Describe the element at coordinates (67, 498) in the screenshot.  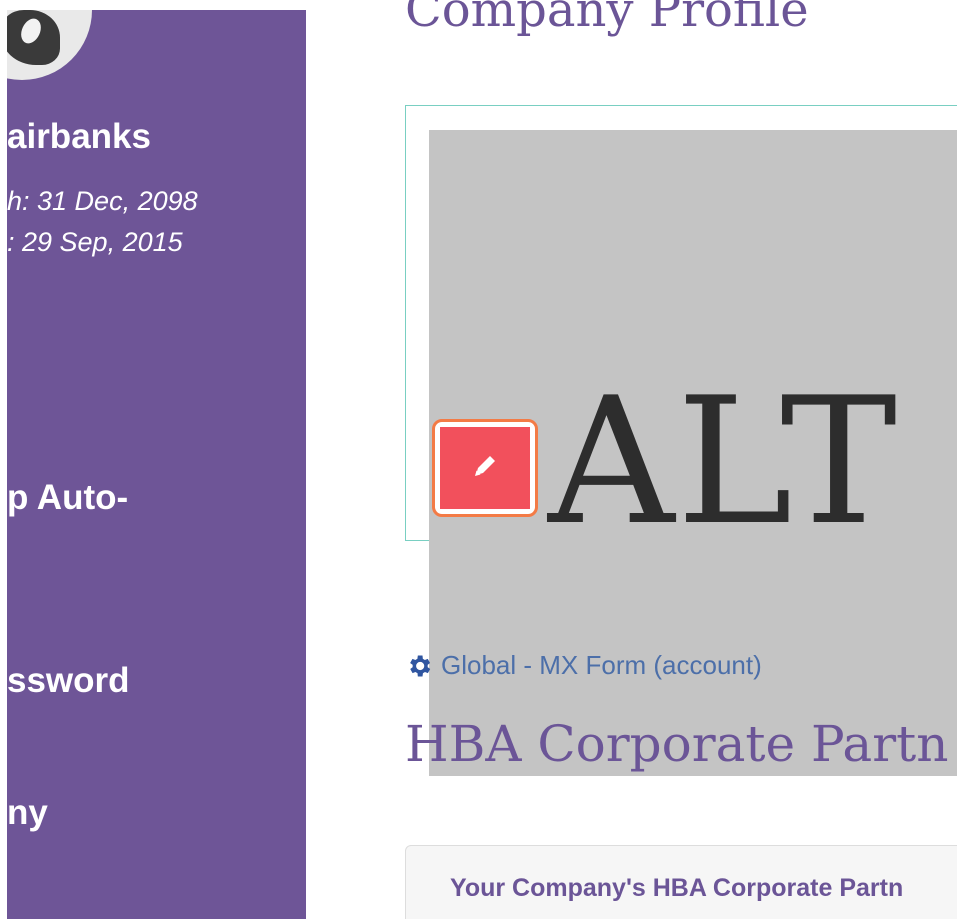
I see `sidebar-item-auto: p Auto-` at that location.